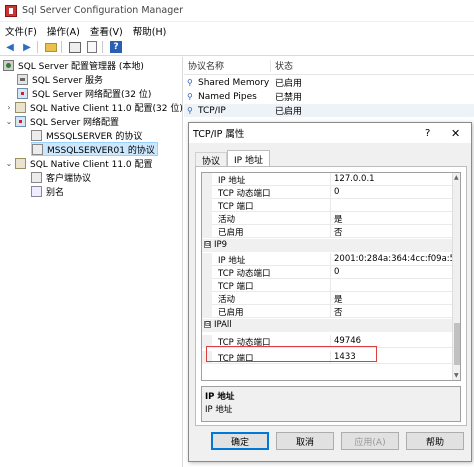 The width and height of the screenshot is (474, 467). What do you see at coordinates (284, 65) in the screenshot?
I see `column-header-state: 状态` at bounding box center [284, 65].